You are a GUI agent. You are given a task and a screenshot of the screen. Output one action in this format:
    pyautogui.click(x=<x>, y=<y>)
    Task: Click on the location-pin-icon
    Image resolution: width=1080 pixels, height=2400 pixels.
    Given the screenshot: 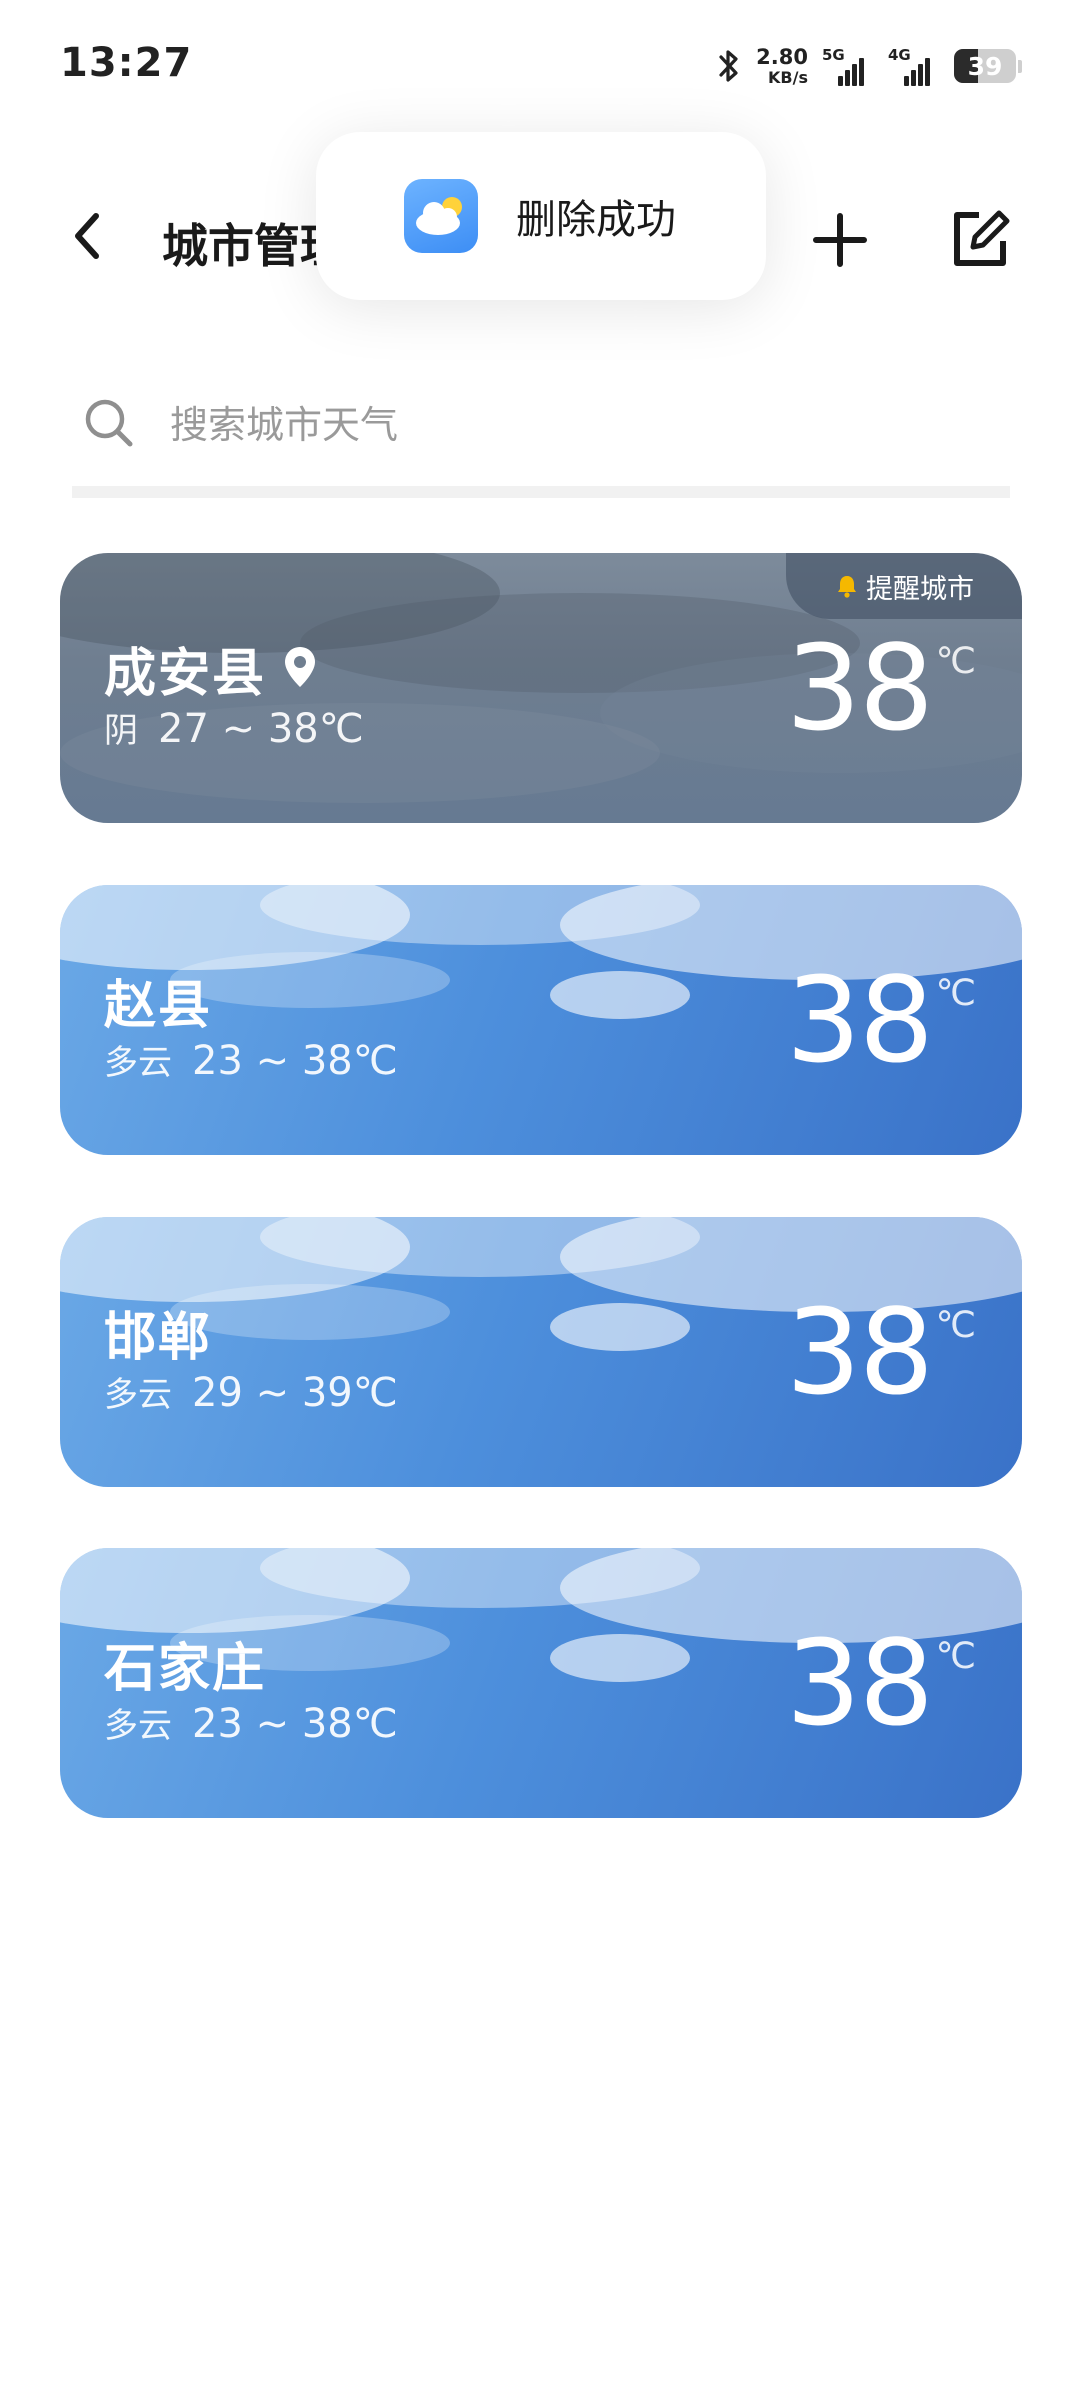 What is the action you would take?
    pyautogui.click(x=300, y=667)
    